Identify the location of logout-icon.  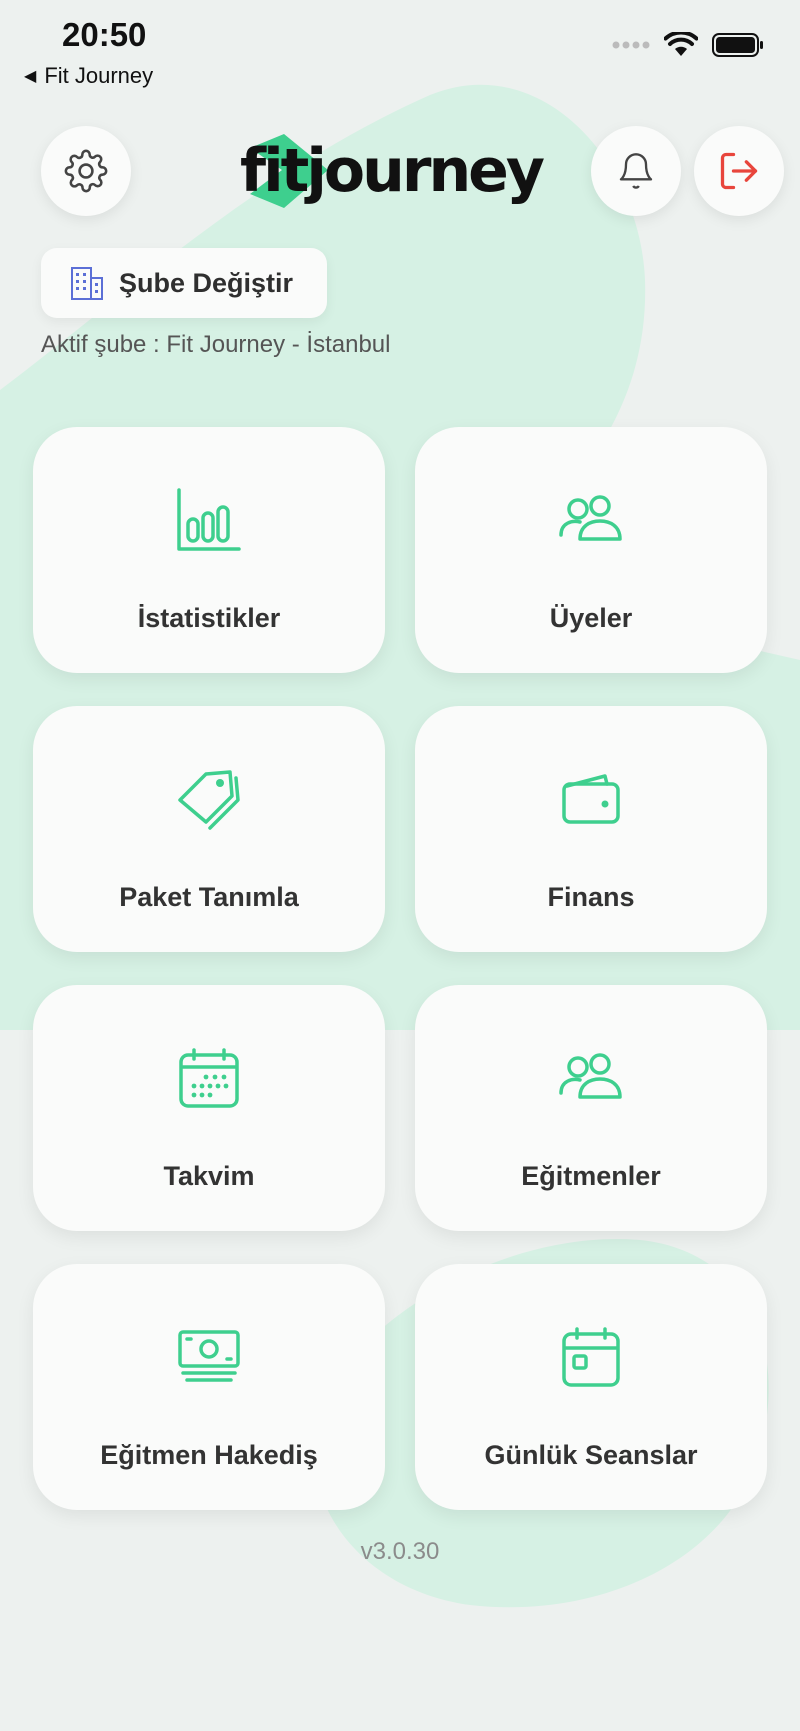
(739, 171).